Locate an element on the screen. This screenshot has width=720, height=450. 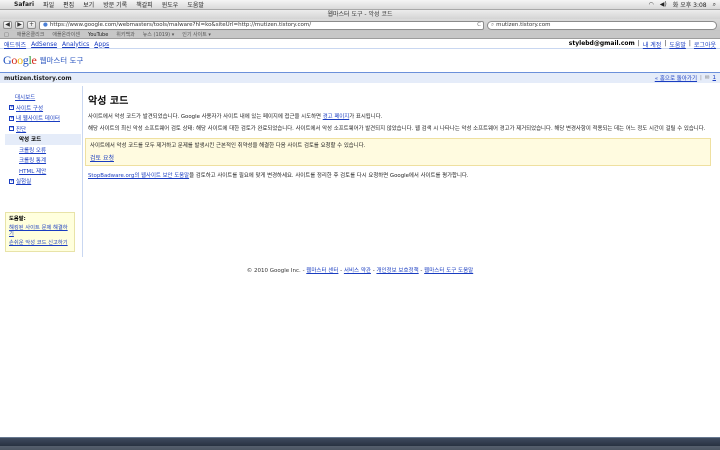
sidebar-item-malware: 악성 코드 is located at coordinates (43, 139).